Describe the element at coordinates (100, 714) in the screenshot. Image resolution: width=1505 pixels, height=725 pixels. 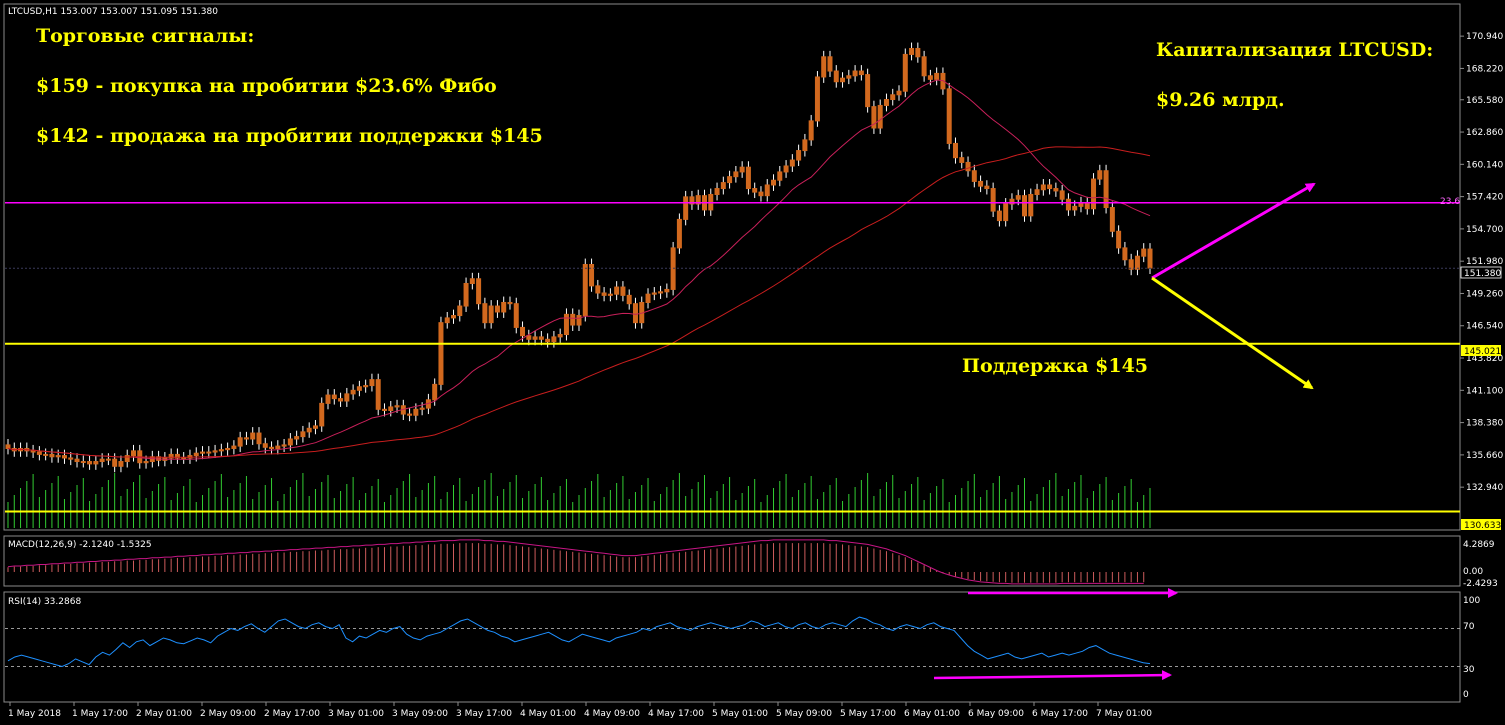
I see `time-tick-label: 1 May 17:00` at that location.